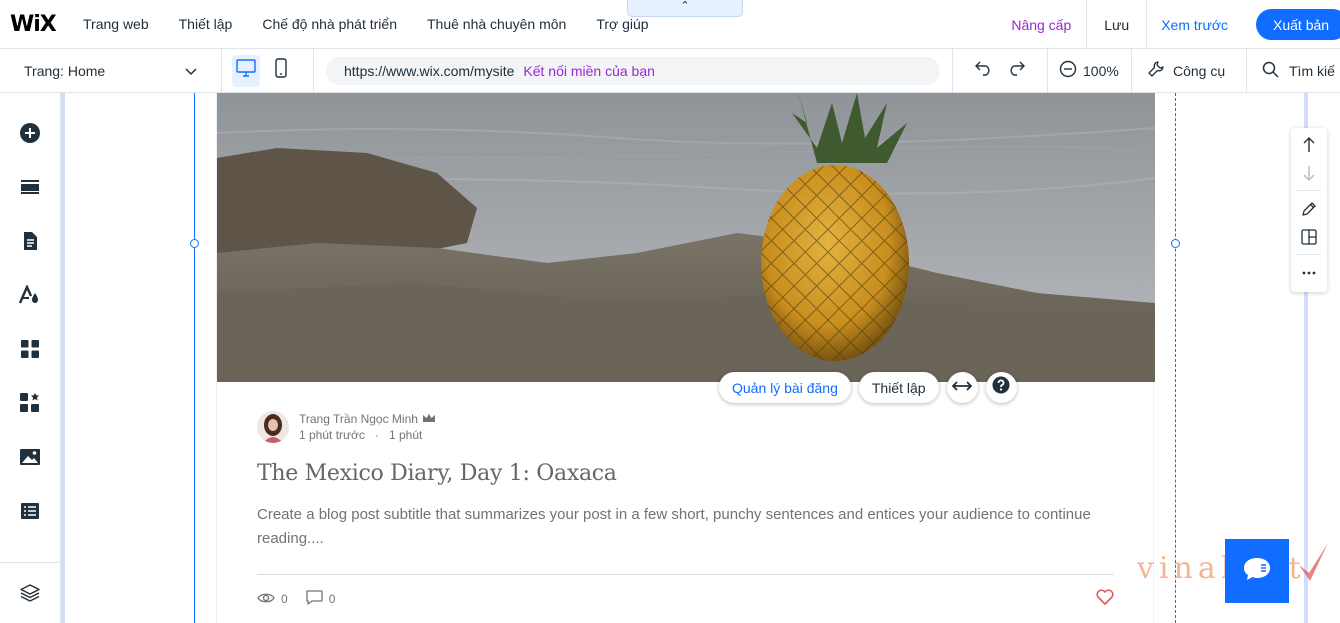 This screenshot has width=1340, height=623. Describe the element at coordinates (589, 71) in the screenshot. I see `connect-domain-link: Kết nối miền của bạn` at that location.